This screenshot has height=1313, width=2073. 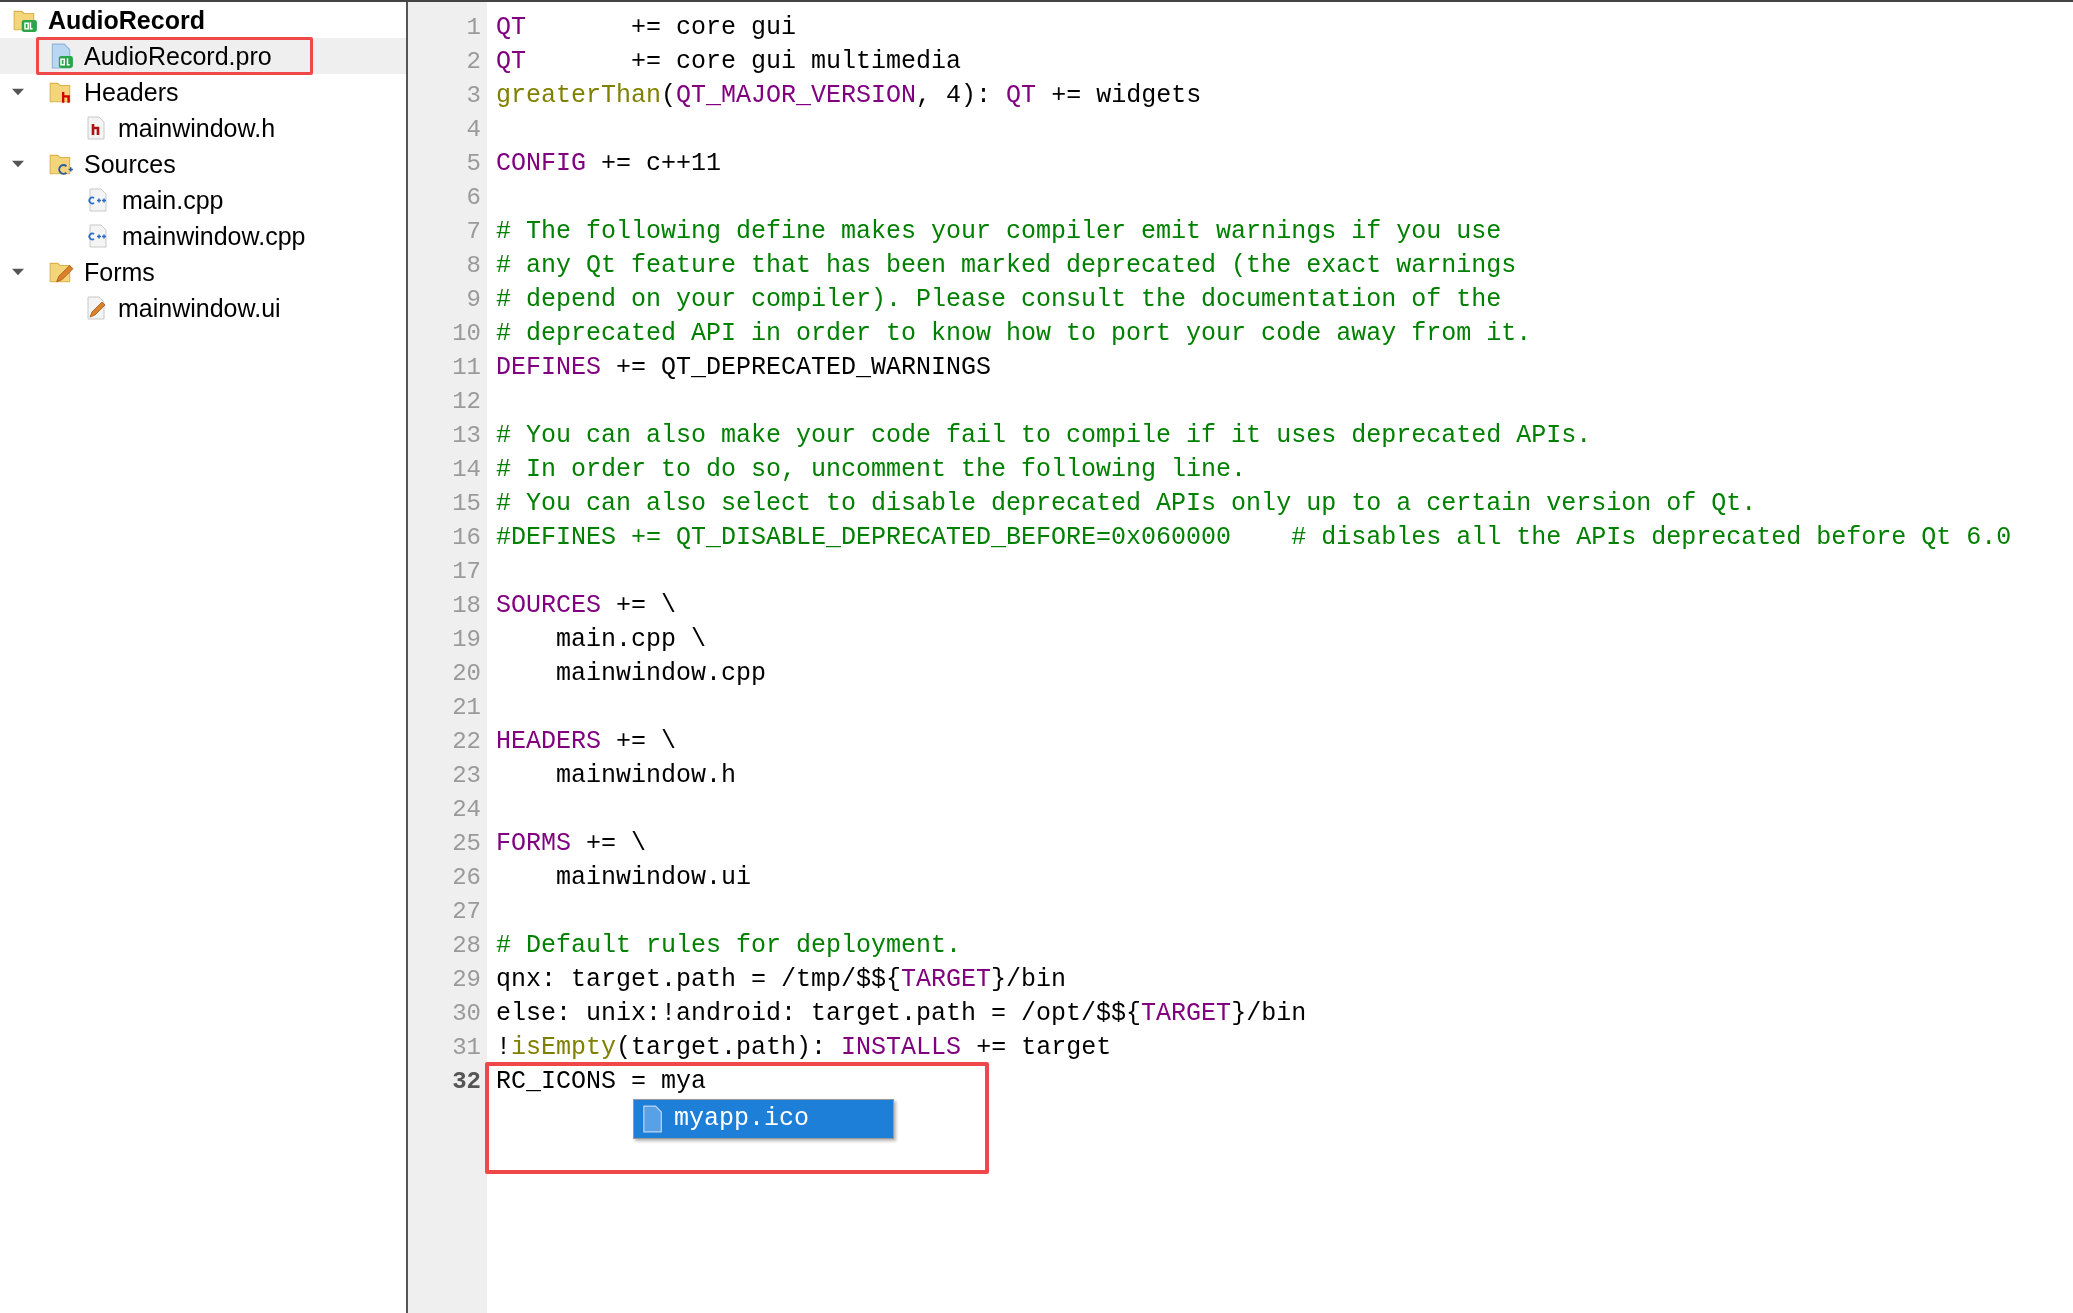 What do you see at coordinates (564, 1048) in the screenshot?
I see `code-token: isEmpty` at bounding box center [564, 1048].